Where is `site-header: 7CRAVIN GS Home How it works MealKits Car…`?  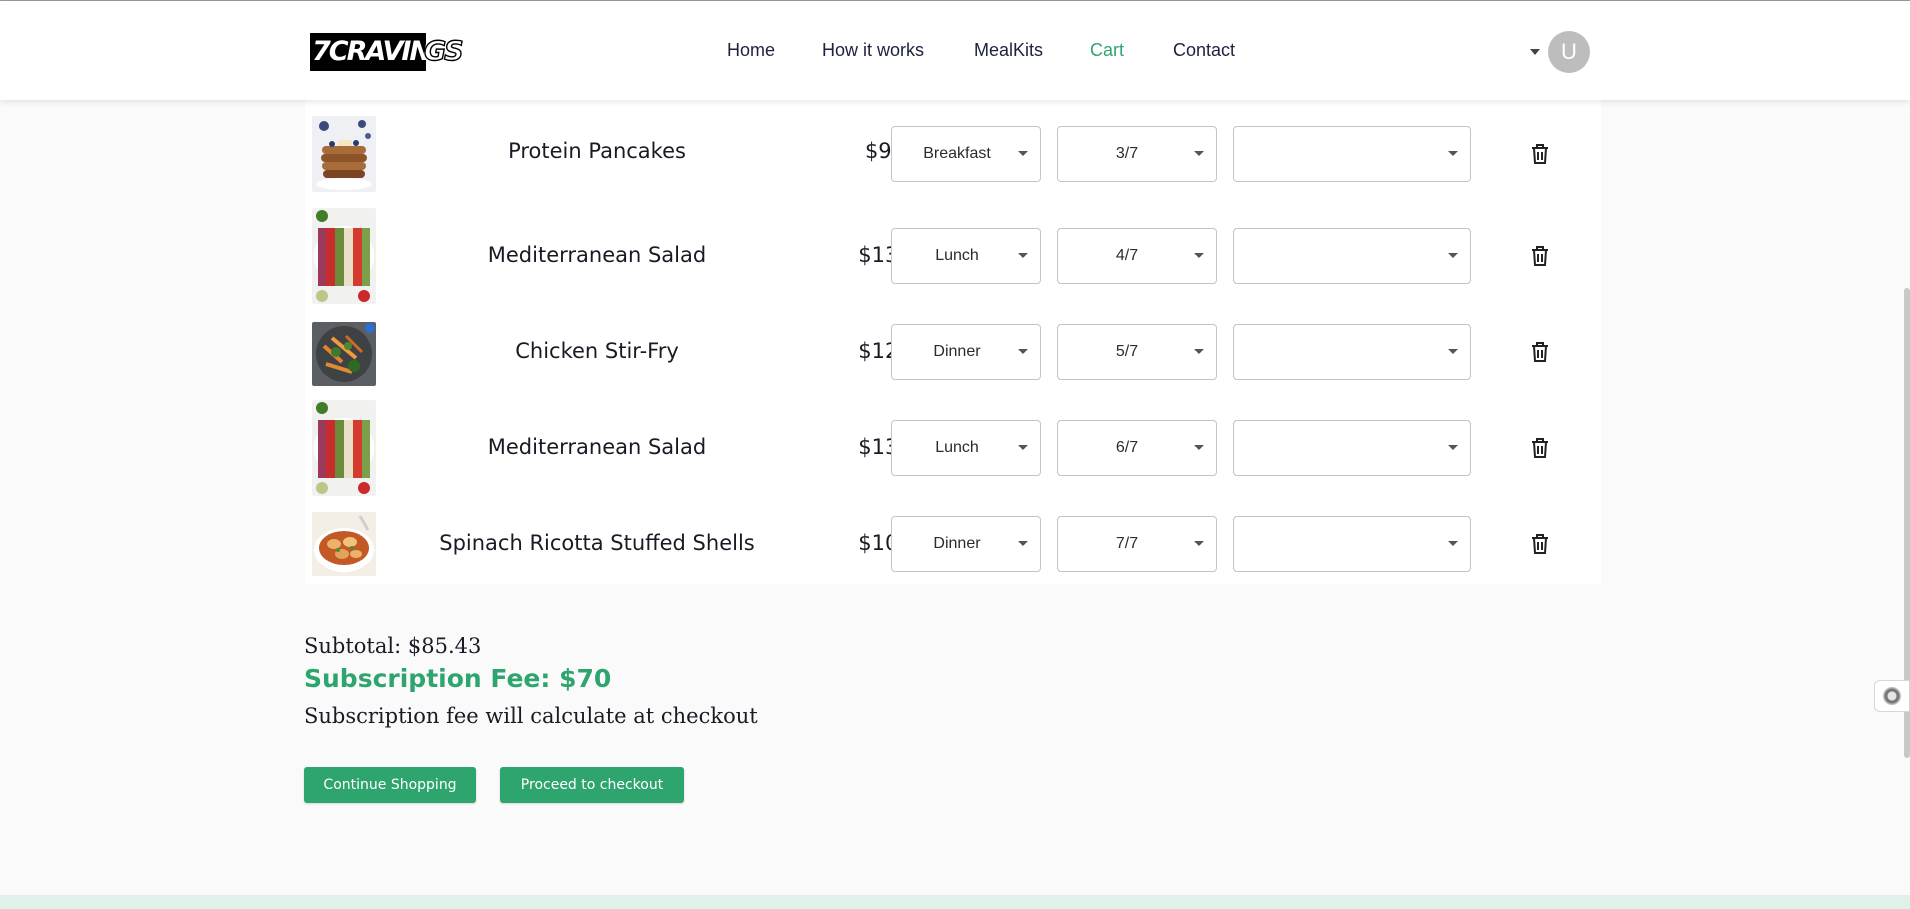
site-header: 7CRAVIN GS Home How it works MealKits Car… is located at coordinates (955, 50).